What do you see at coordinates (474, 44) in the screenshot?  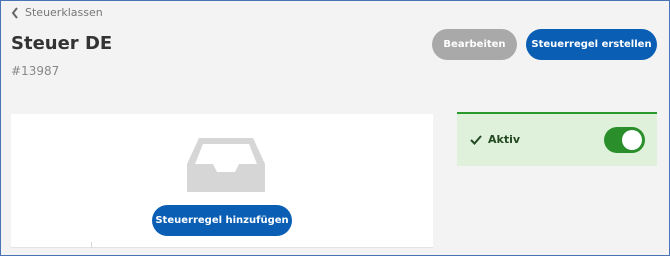 I see `edit-button: Bearbeiten` at bounding box center [474, 44].